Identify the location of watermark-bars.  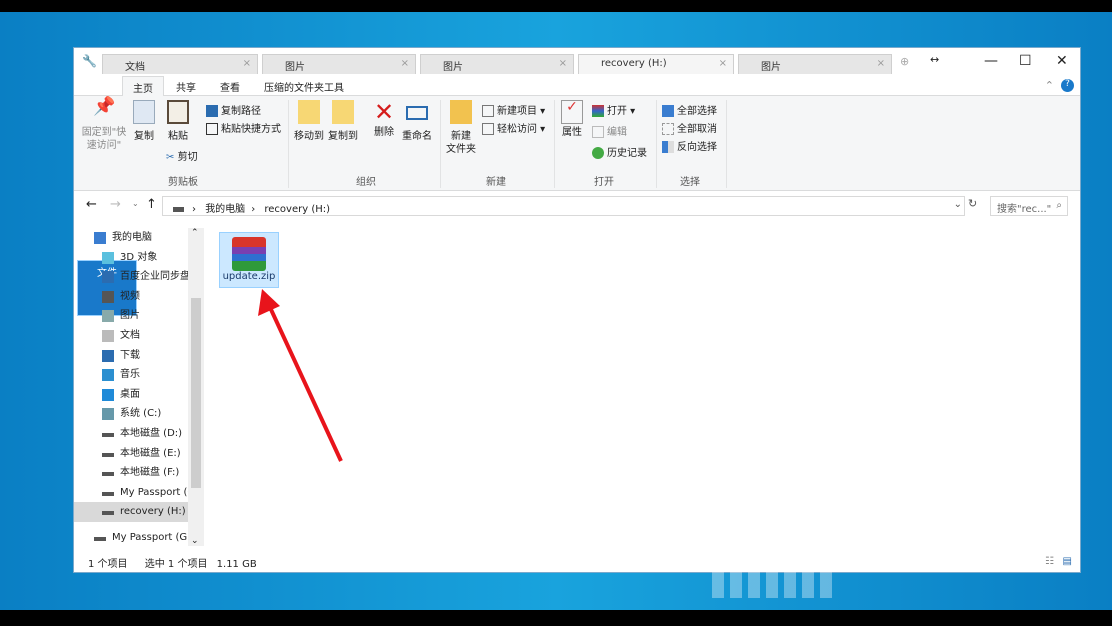
(772, 585).